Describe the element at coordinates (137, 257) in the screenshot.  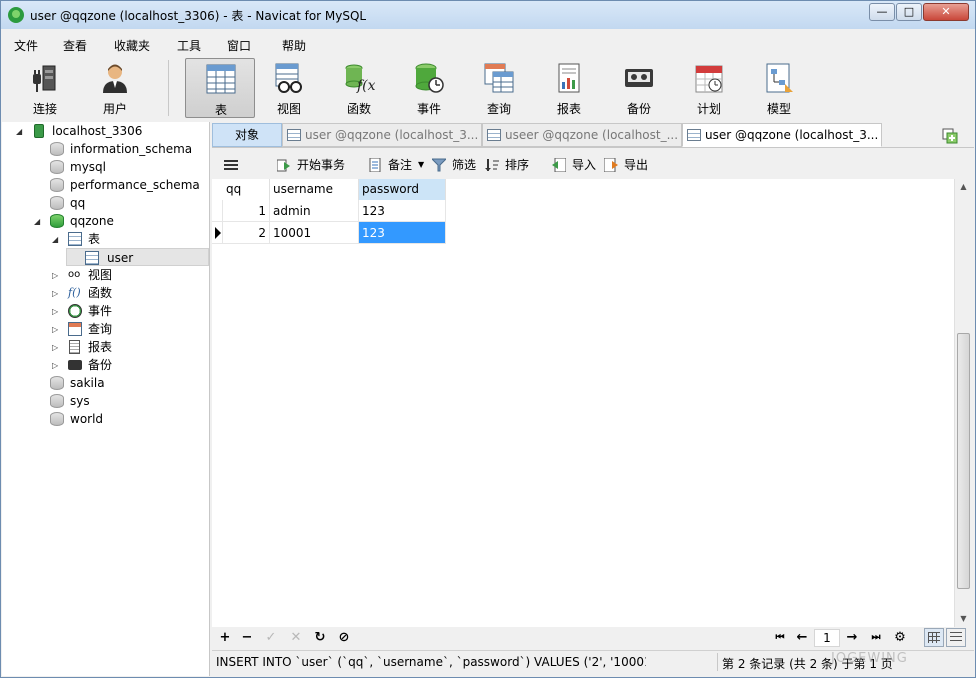
I see `tree-table-user: user` at that location.